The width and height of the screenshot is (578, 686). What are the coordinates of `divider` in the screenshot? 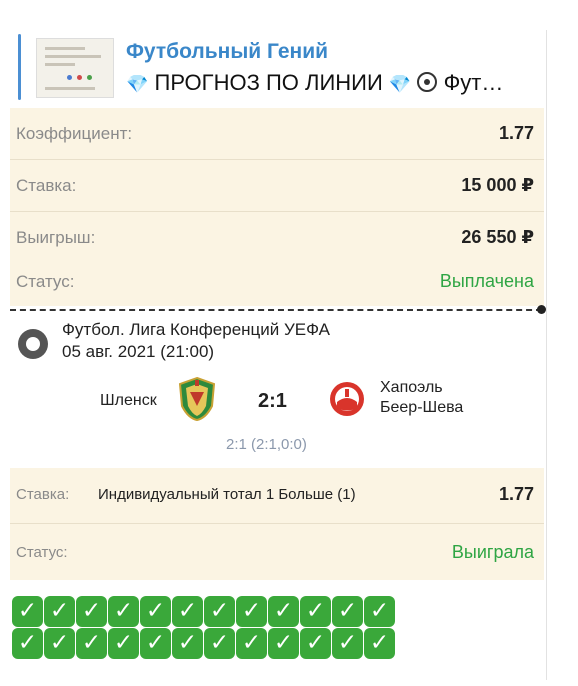 It's located at (546, 355).